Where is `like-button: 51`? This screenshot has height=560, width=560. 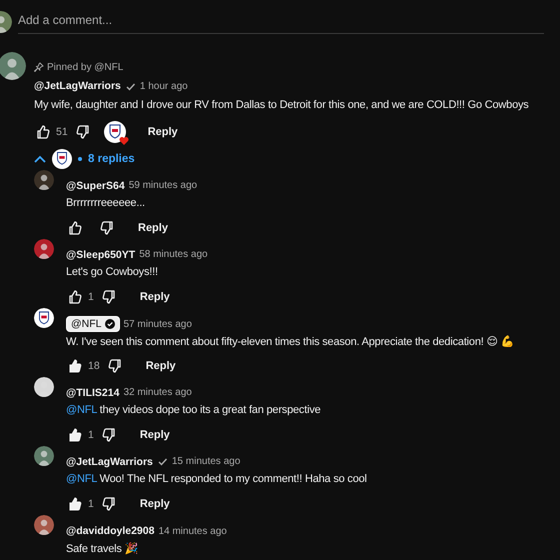 like-button: 51 is located at coordinates (51, 132).